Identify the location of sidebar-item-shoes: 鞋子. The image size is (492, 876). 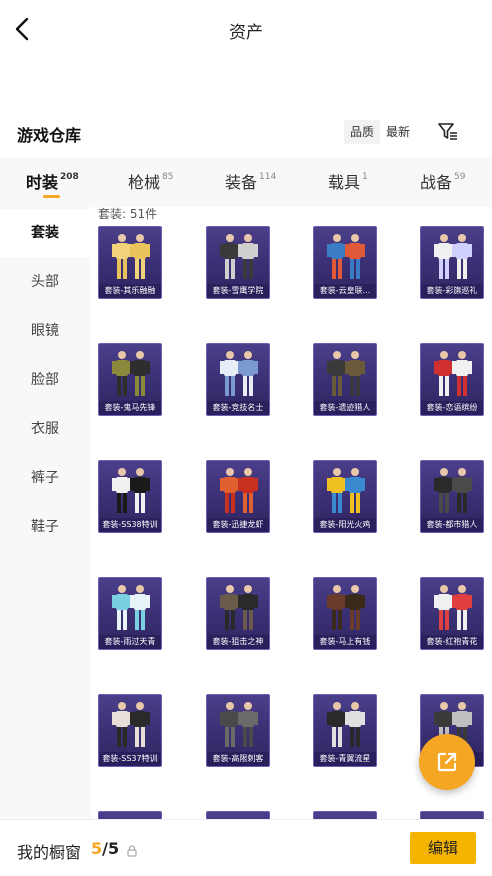
(45, 527).